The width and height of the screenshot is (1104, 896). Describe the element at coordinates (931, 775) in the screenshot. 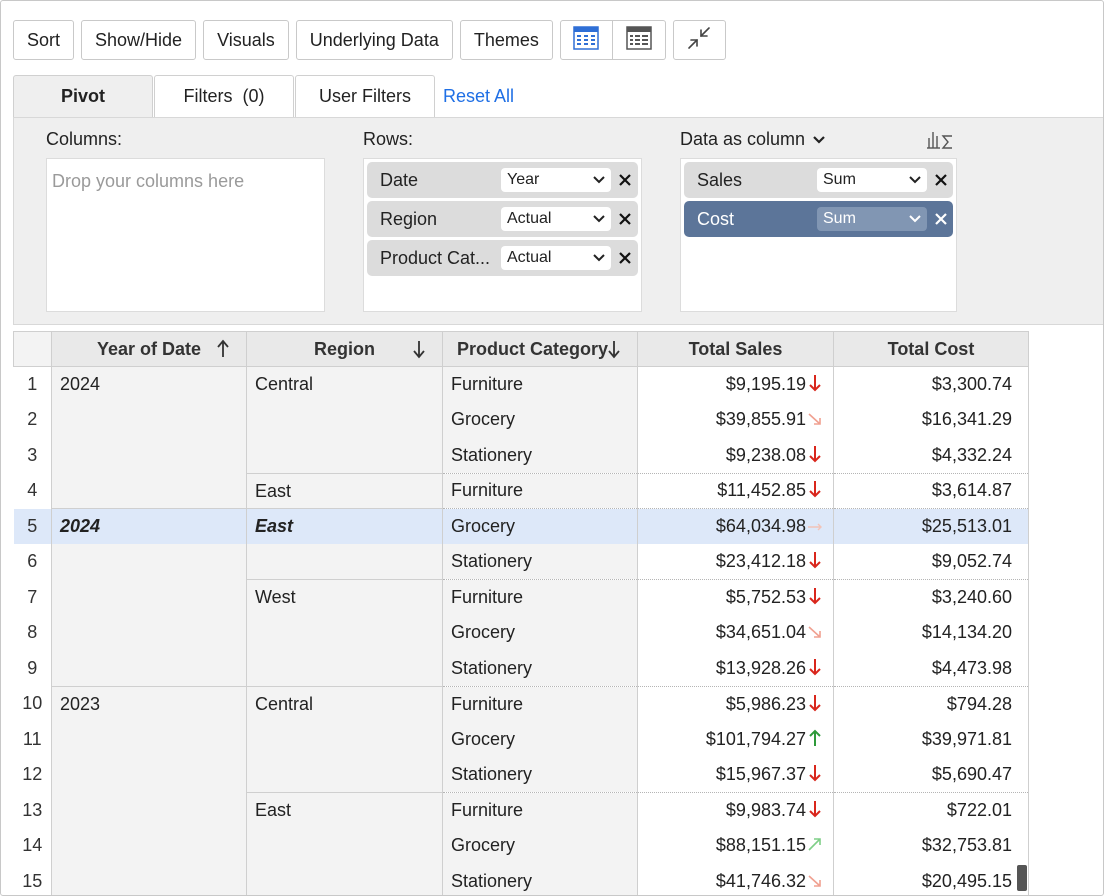

I see `total-cost-cell: $5,690.47` at that location.